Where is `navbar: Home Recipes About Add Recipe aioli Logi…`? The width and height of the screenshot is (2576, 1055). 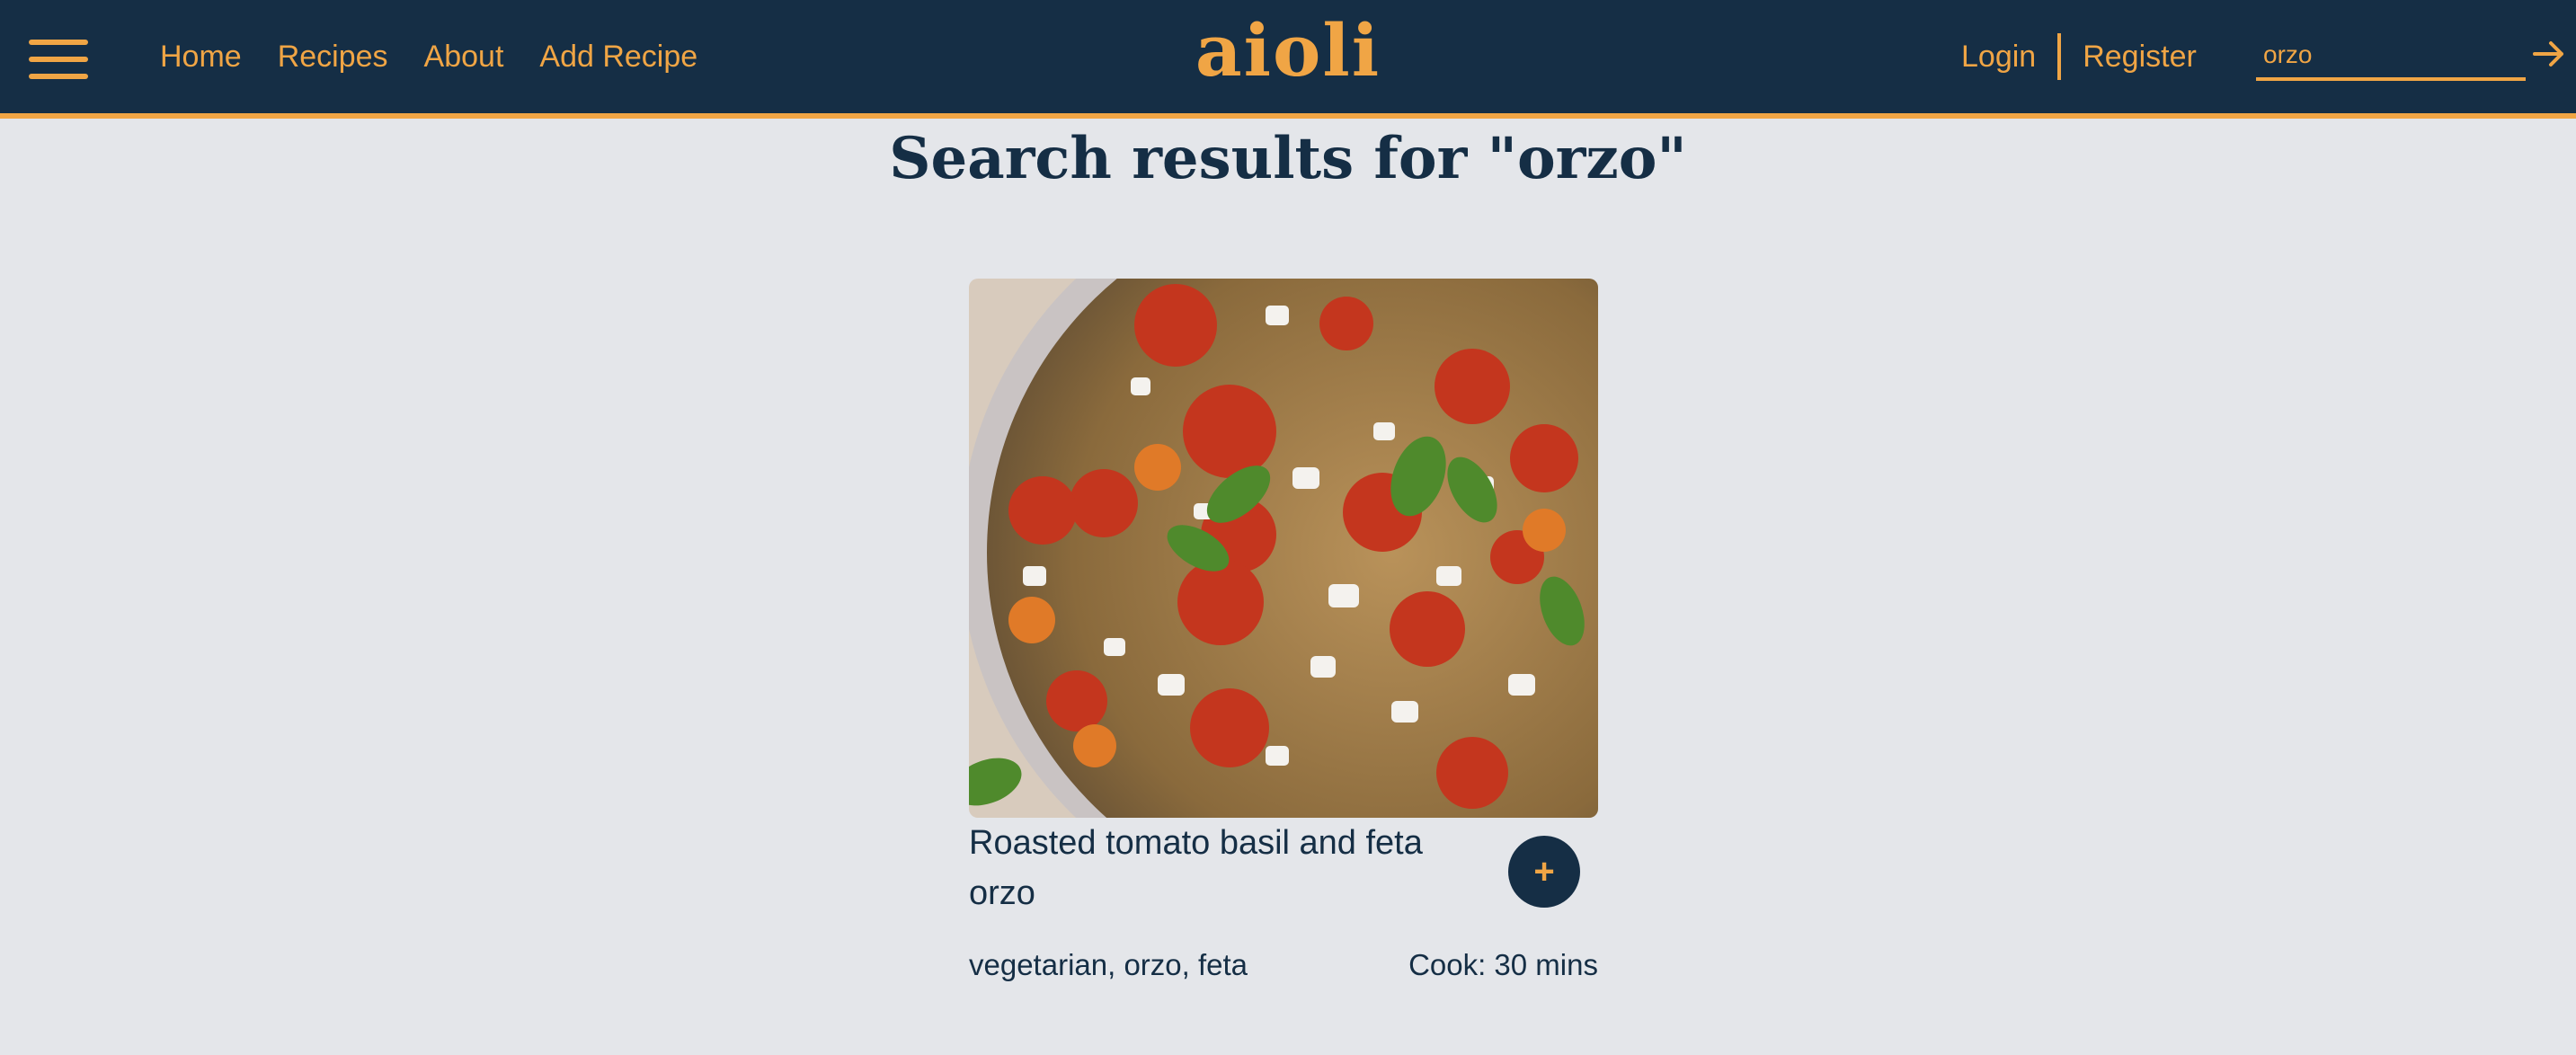
navbar: Home Recipes About Add Recipe aioli Logi… is located at coordinates (1288, 59).